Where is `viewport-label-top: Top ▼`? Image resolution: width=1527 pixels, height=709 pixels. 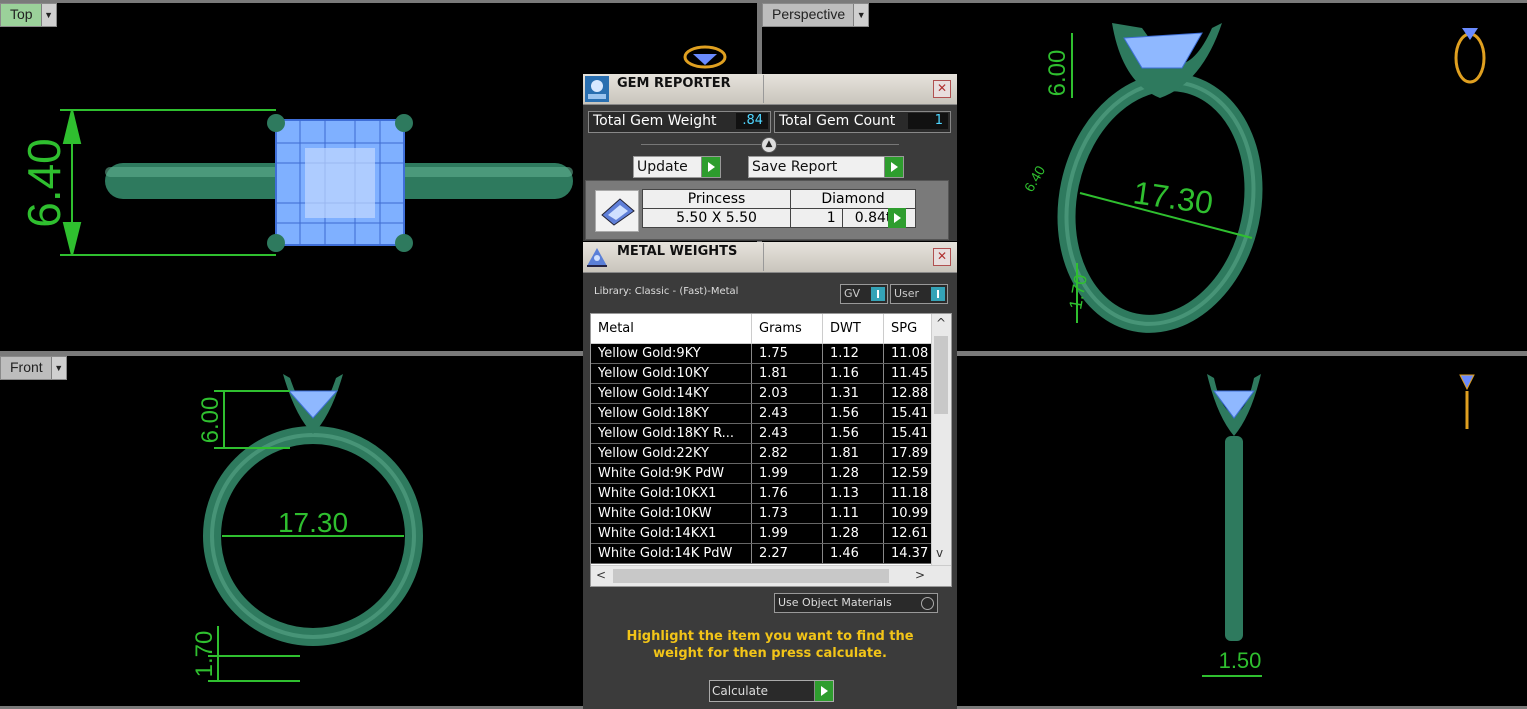 viewport-label-top: Top ▼ is located at coordinates (28, 15).